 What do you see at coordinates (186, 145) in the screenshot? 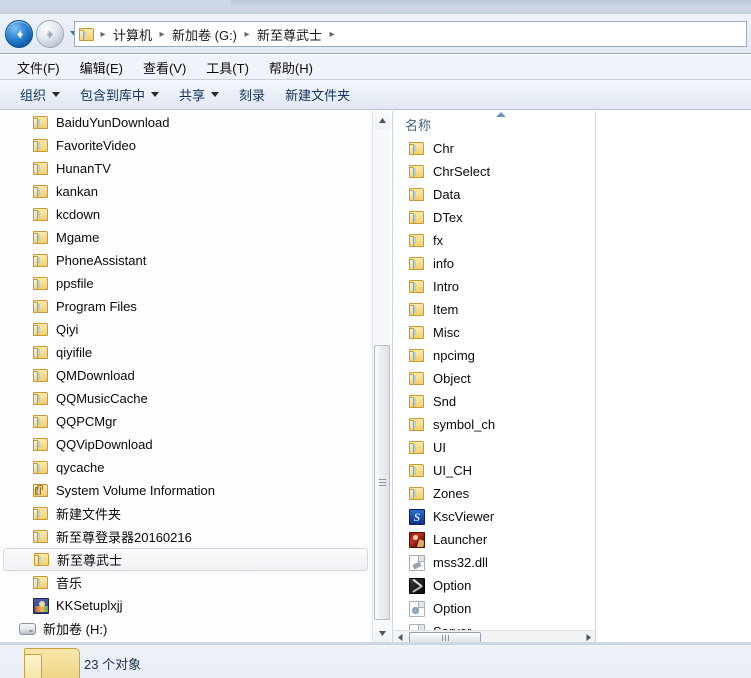
I see `tree-item: FavoriteVideo` at bounding box center [186, 145].